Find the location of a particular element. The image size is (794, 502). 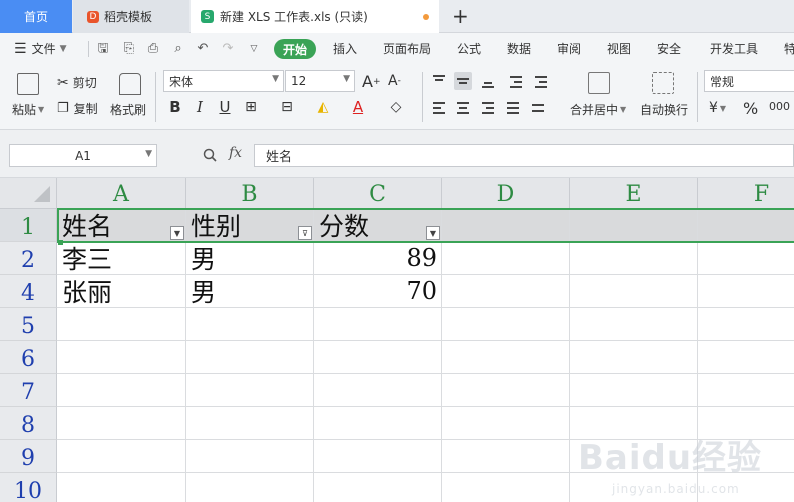

wrap-text-icon is located at coordinates (663, 83).